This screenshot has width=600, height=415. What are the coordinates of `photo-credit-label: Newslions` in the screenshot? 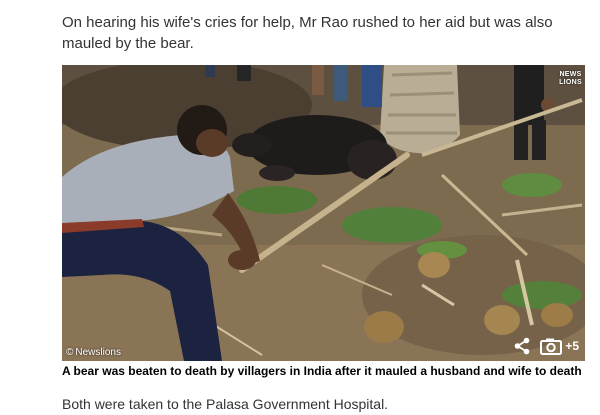 It's located at (98, 352).